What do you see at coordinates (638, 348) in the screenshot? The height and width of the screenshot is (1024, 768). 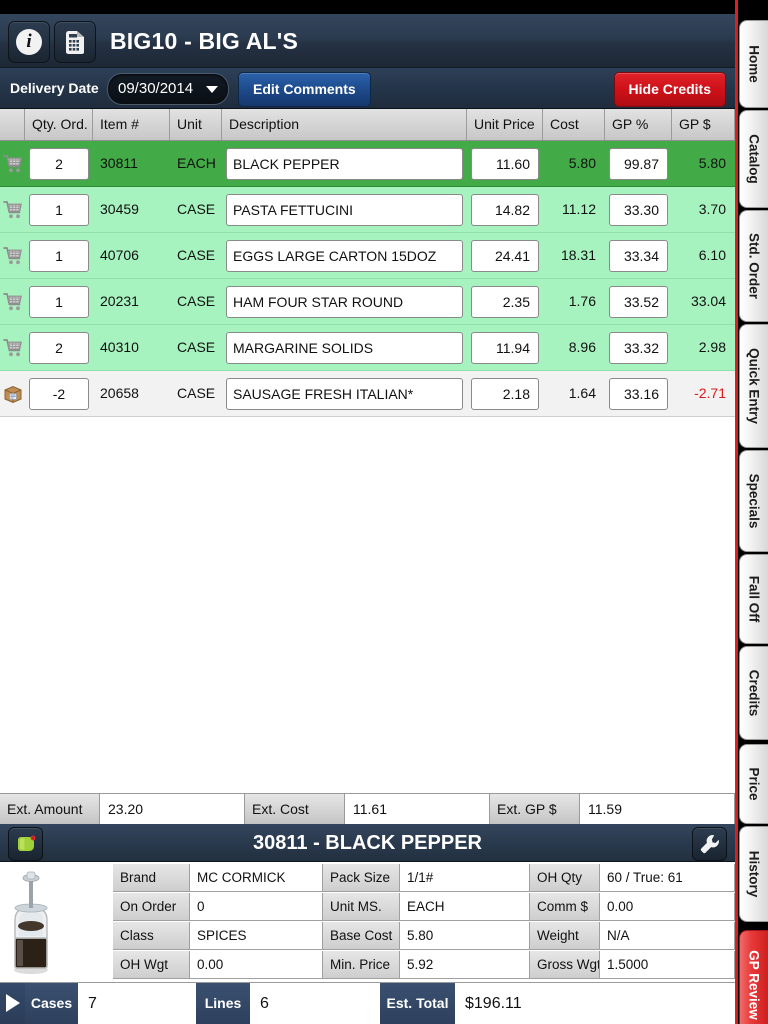 I see `gp-percent-input: 33.32` at bounding box center [638, 348].